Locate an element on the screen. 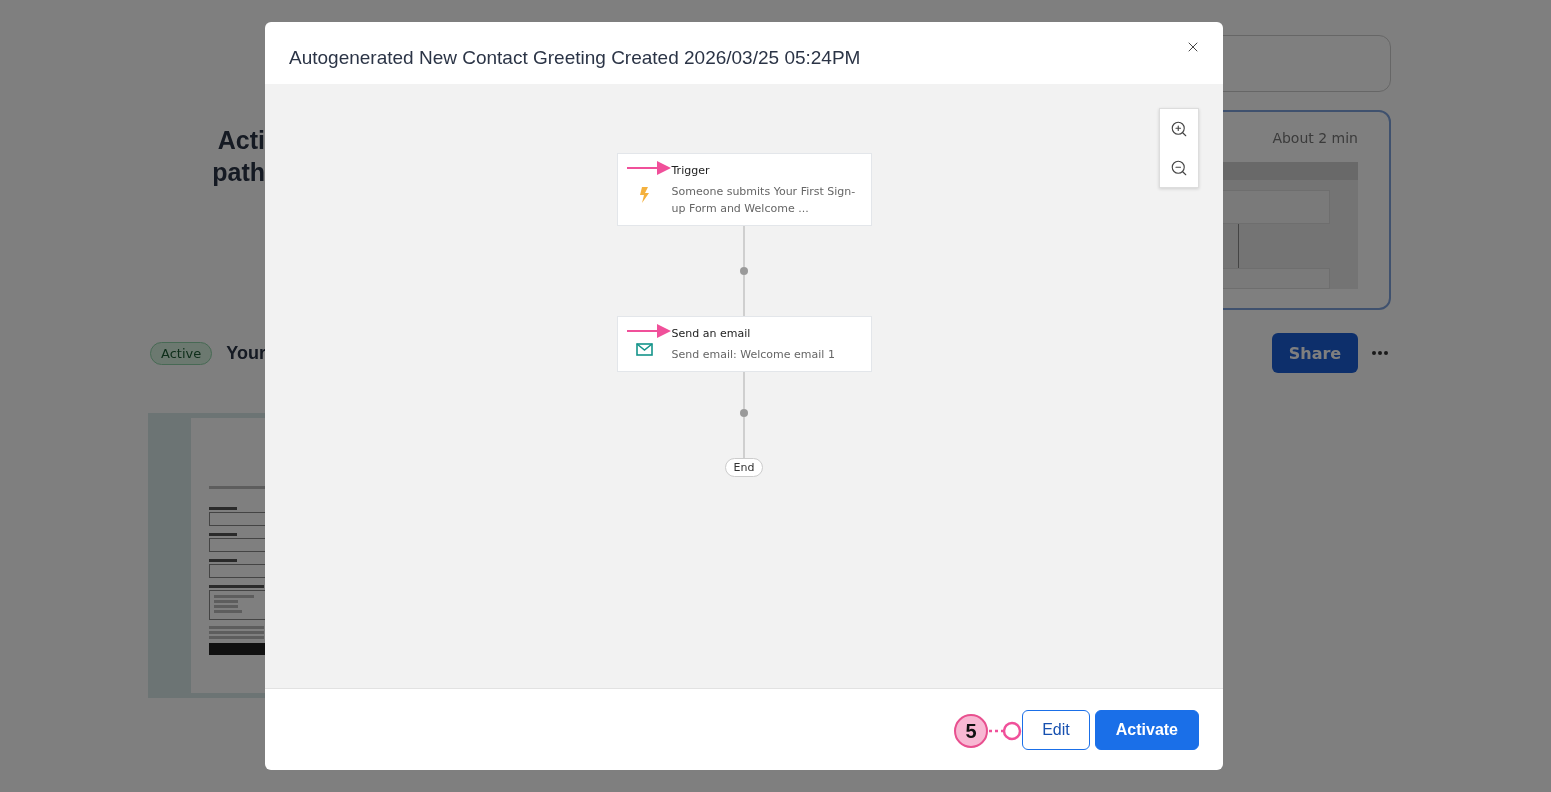 The image size is (1551, 792). item-title: Your is located at coordinates (246, 353).